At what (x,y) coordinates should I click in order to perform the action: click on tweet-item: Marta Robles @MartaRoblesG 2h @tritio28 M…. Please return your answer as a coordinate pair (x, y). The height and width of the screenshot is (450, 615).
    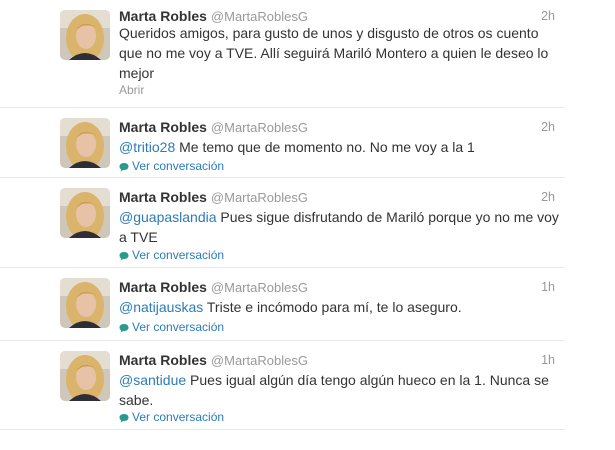
    Looking at the image, I should click on (282, 143).